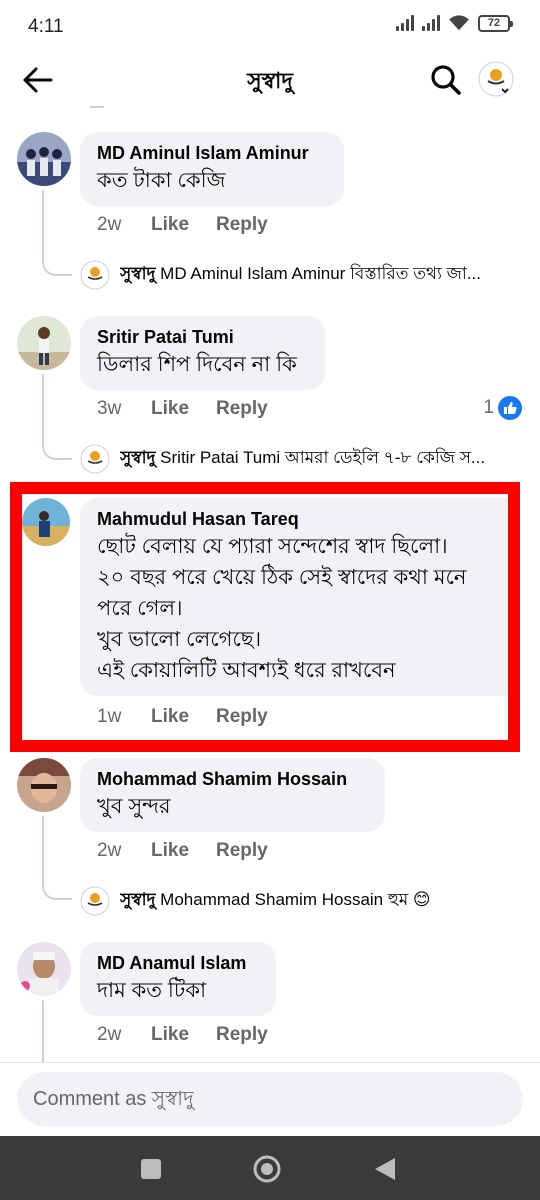  What do you see at coordinates (46, 26) in the screenshot?
I see `status-time: 4:11` at bounding box center [46, 26].